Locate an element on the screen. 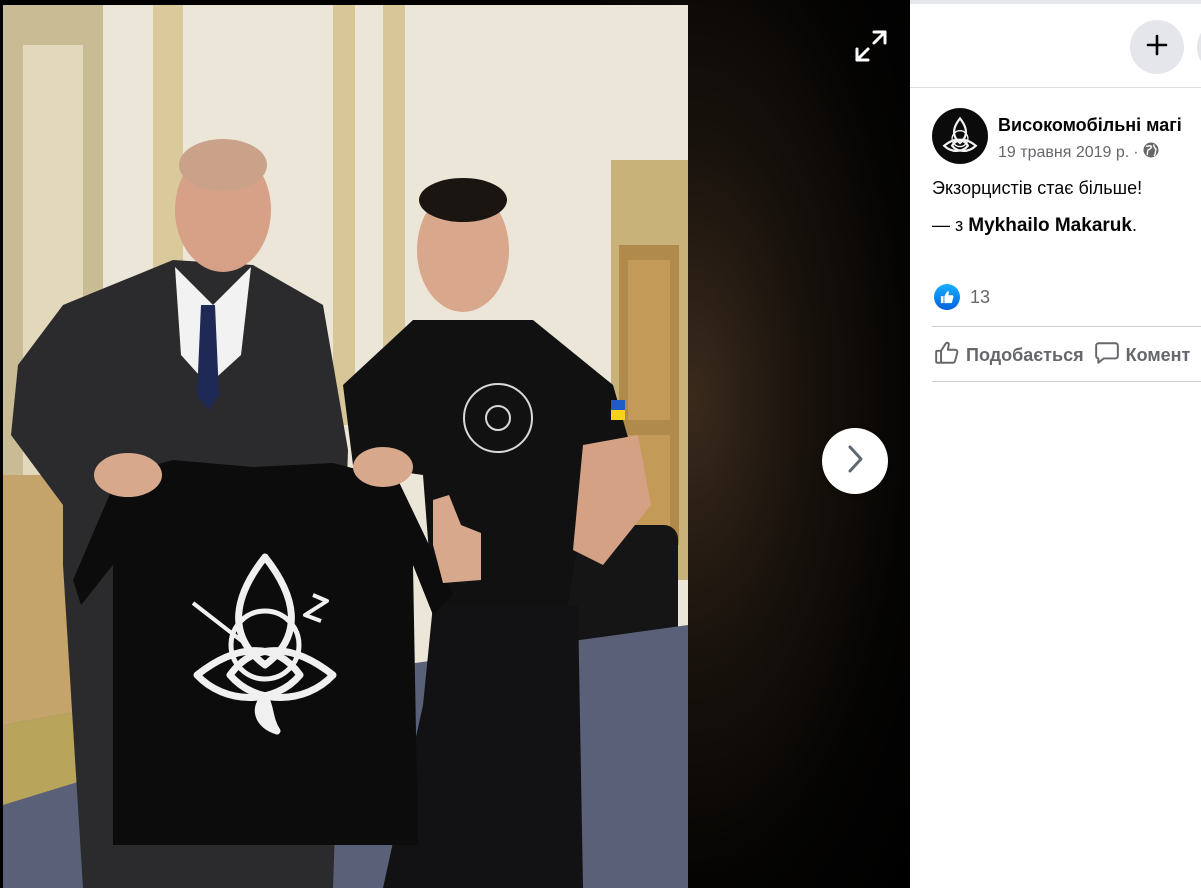  like-reaction-icon is located at coordinates (947, 297).